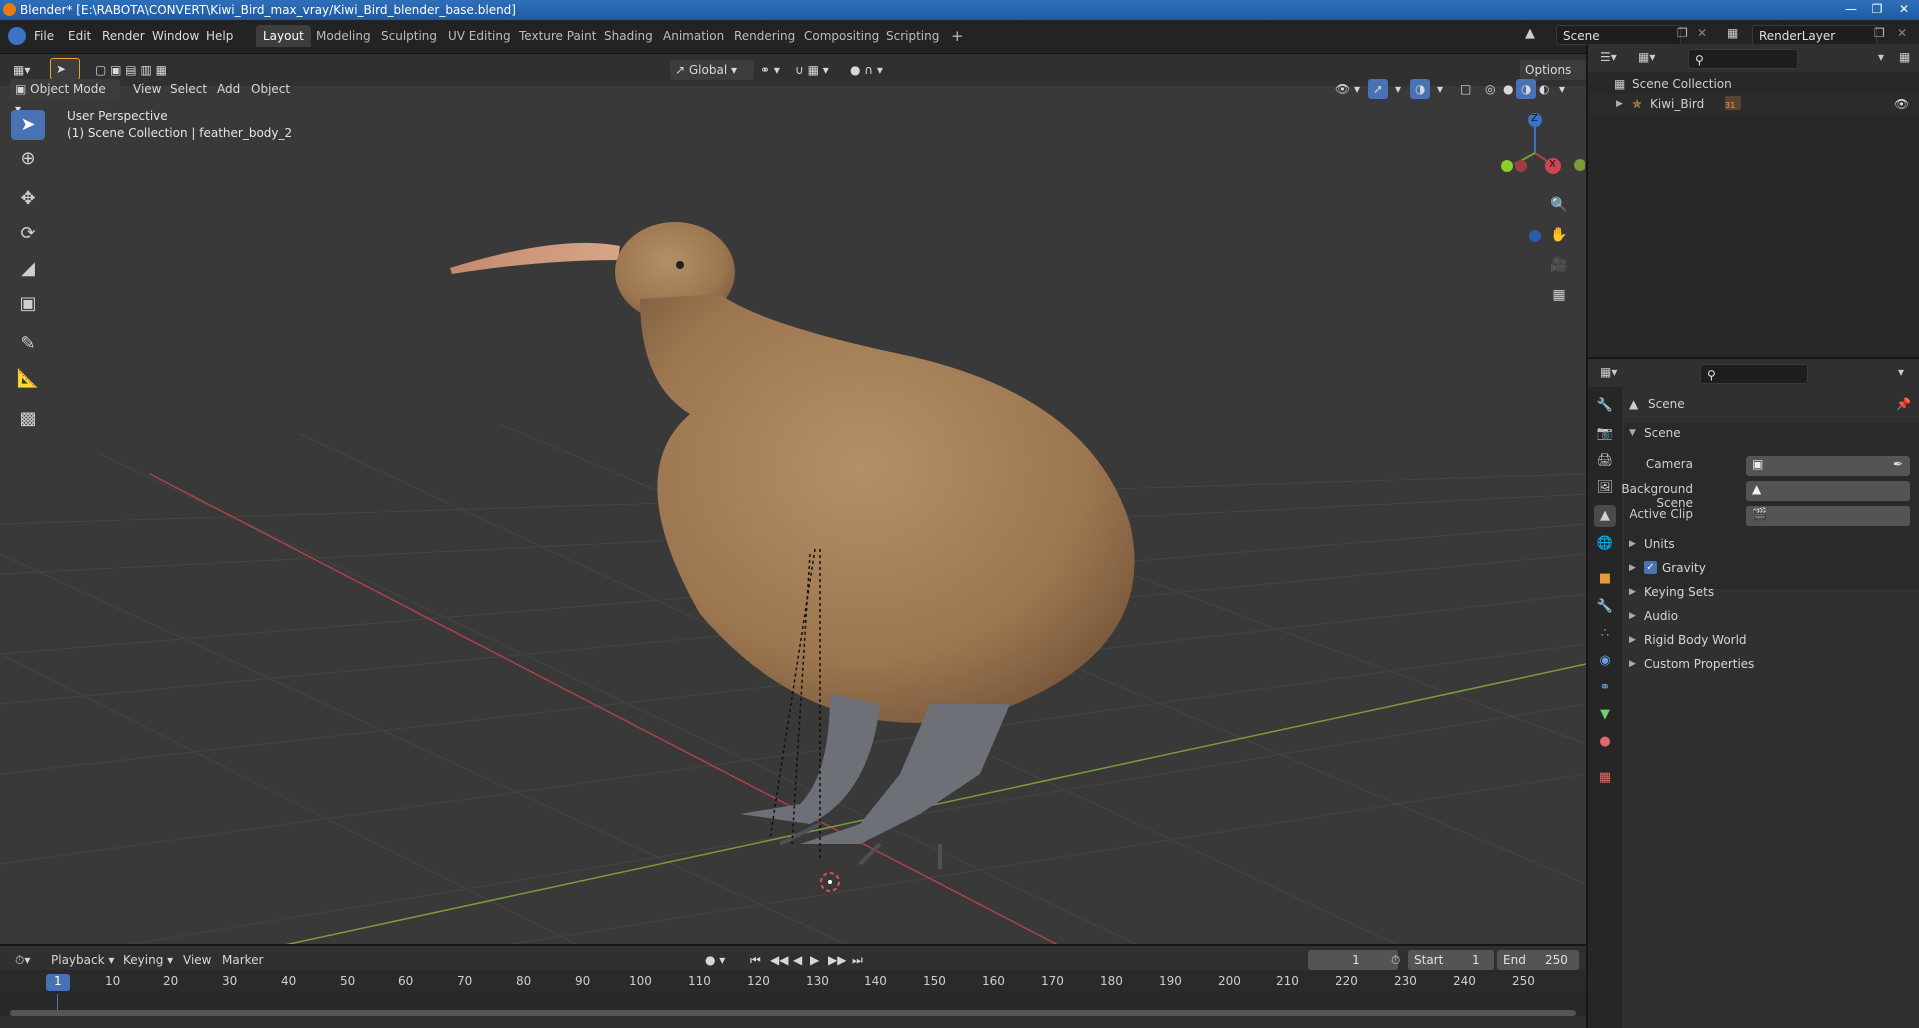 This screenshot has width=1919, height=1028. I want to click on options-dropdown: Options ▾, so click(1553, 78).